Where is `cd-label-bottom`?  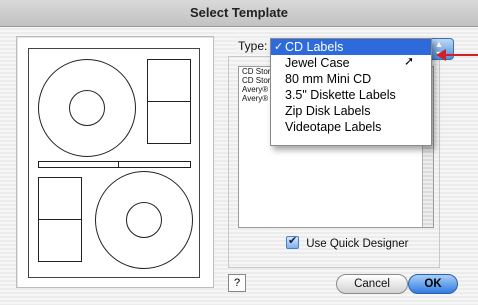
cd-label-bottom is located at coordinates (144, 220).